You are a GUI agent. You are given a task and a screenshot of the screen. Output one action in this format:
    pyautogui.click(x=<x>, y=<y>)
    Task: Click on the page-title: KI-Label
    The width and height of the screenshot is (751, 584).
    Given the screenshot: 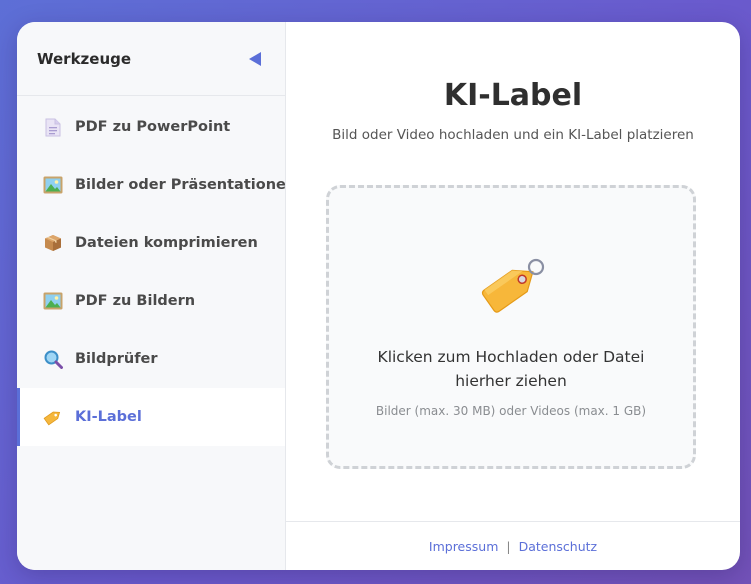 What is the action you would take?
    pyautogui.click(x=513, y=95)
    